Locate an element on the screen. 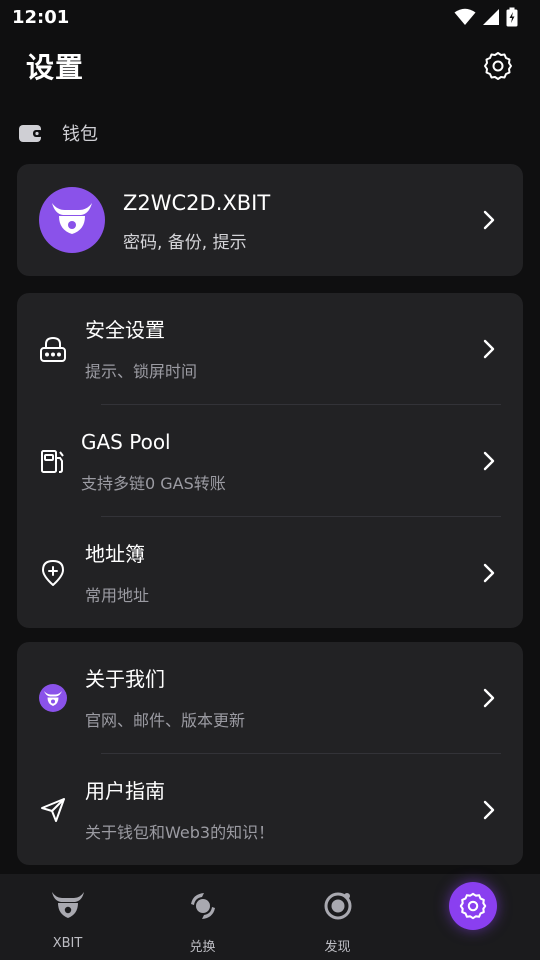 The height and width of the screenshot is (960, 540). about-row-about-us: 关于我们 官网、邮件、版本更新 is located at coordinates (270, 698).